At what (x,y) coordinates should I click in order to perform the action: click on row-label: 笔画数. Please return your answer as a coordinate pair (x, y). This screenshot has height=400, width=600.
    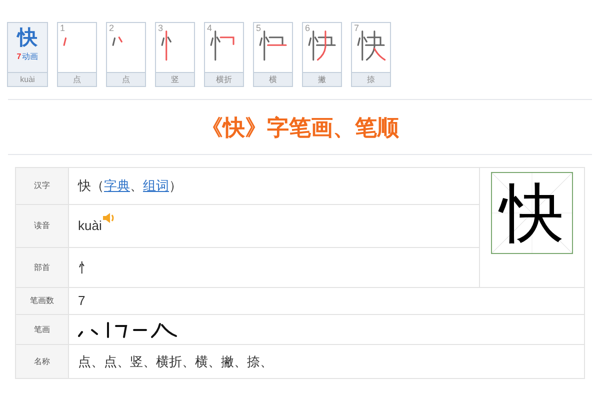
    Looking at the image, I should click on (42, 301).